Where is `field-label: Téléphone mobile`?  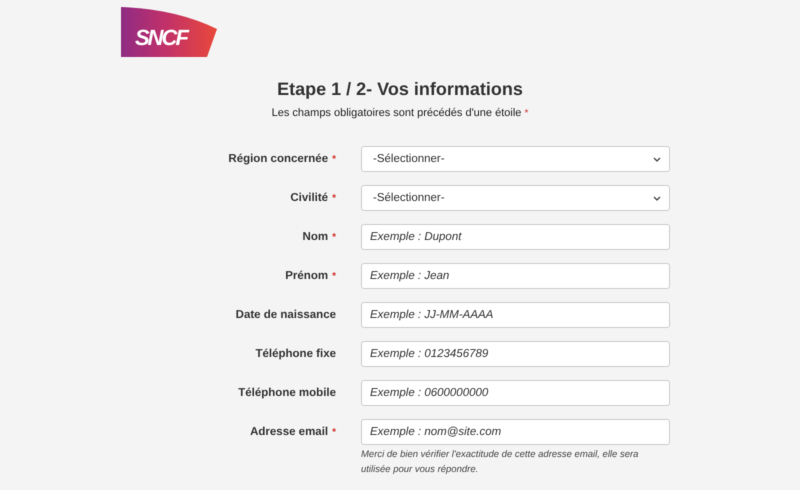 field-label: Téléphone mobile is located at coordinates (287, 393).